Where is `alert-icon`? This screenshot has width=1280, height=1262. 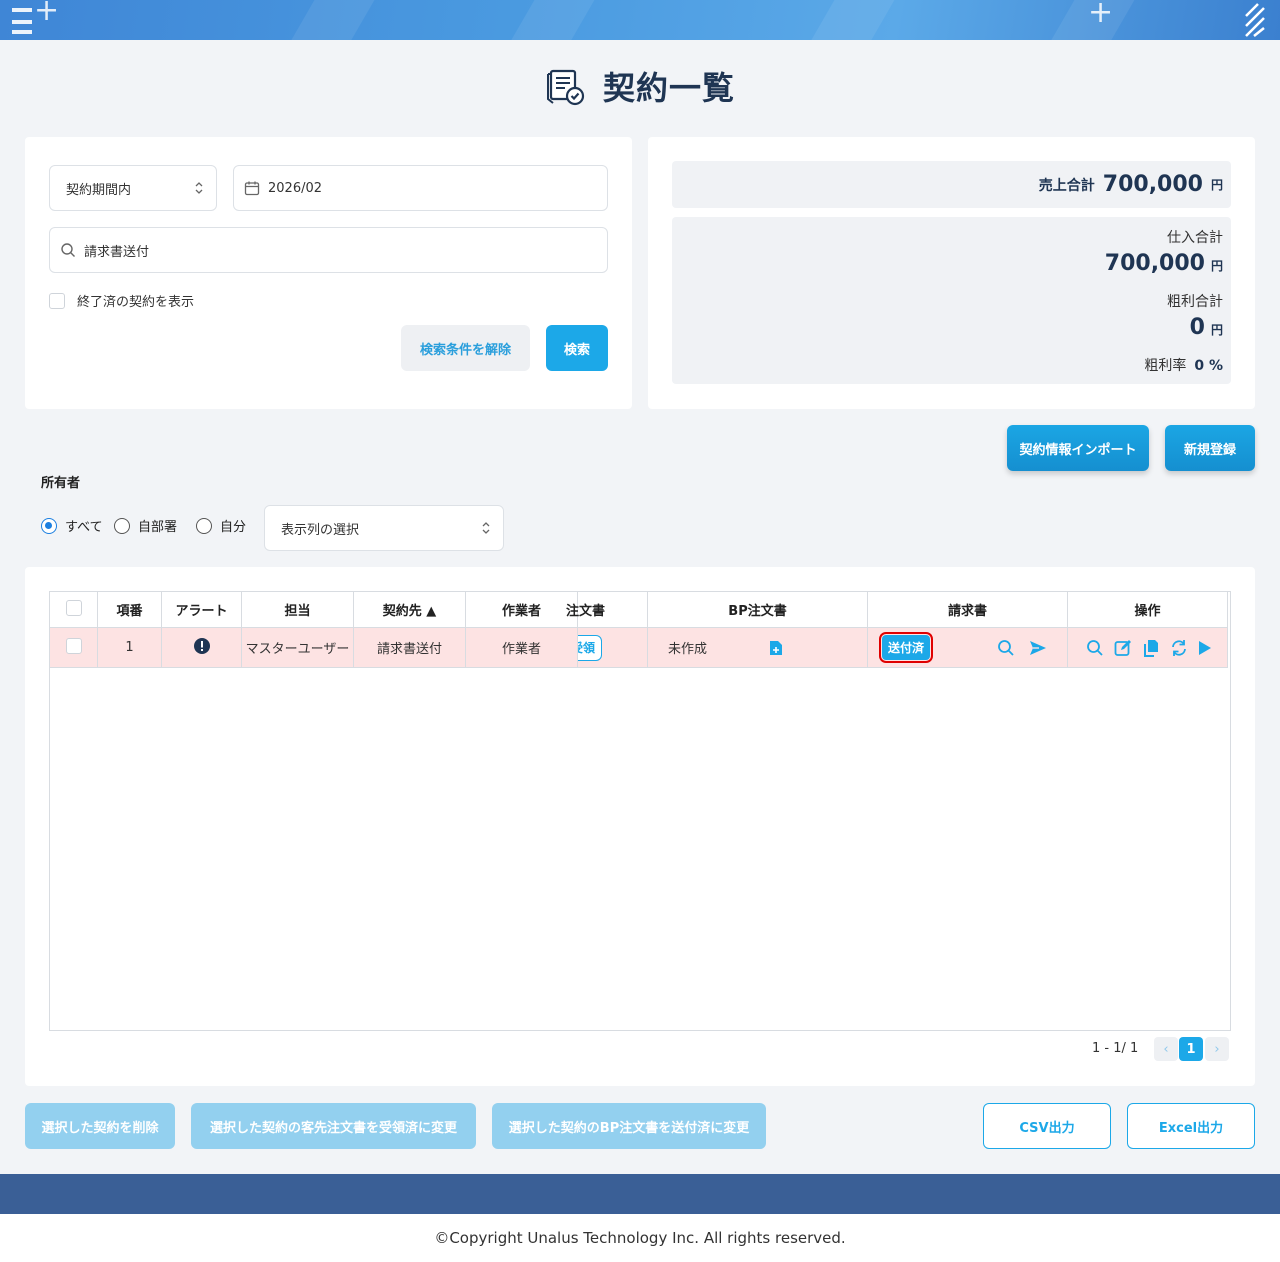
alert-icon is located at coordinates (201, 645).